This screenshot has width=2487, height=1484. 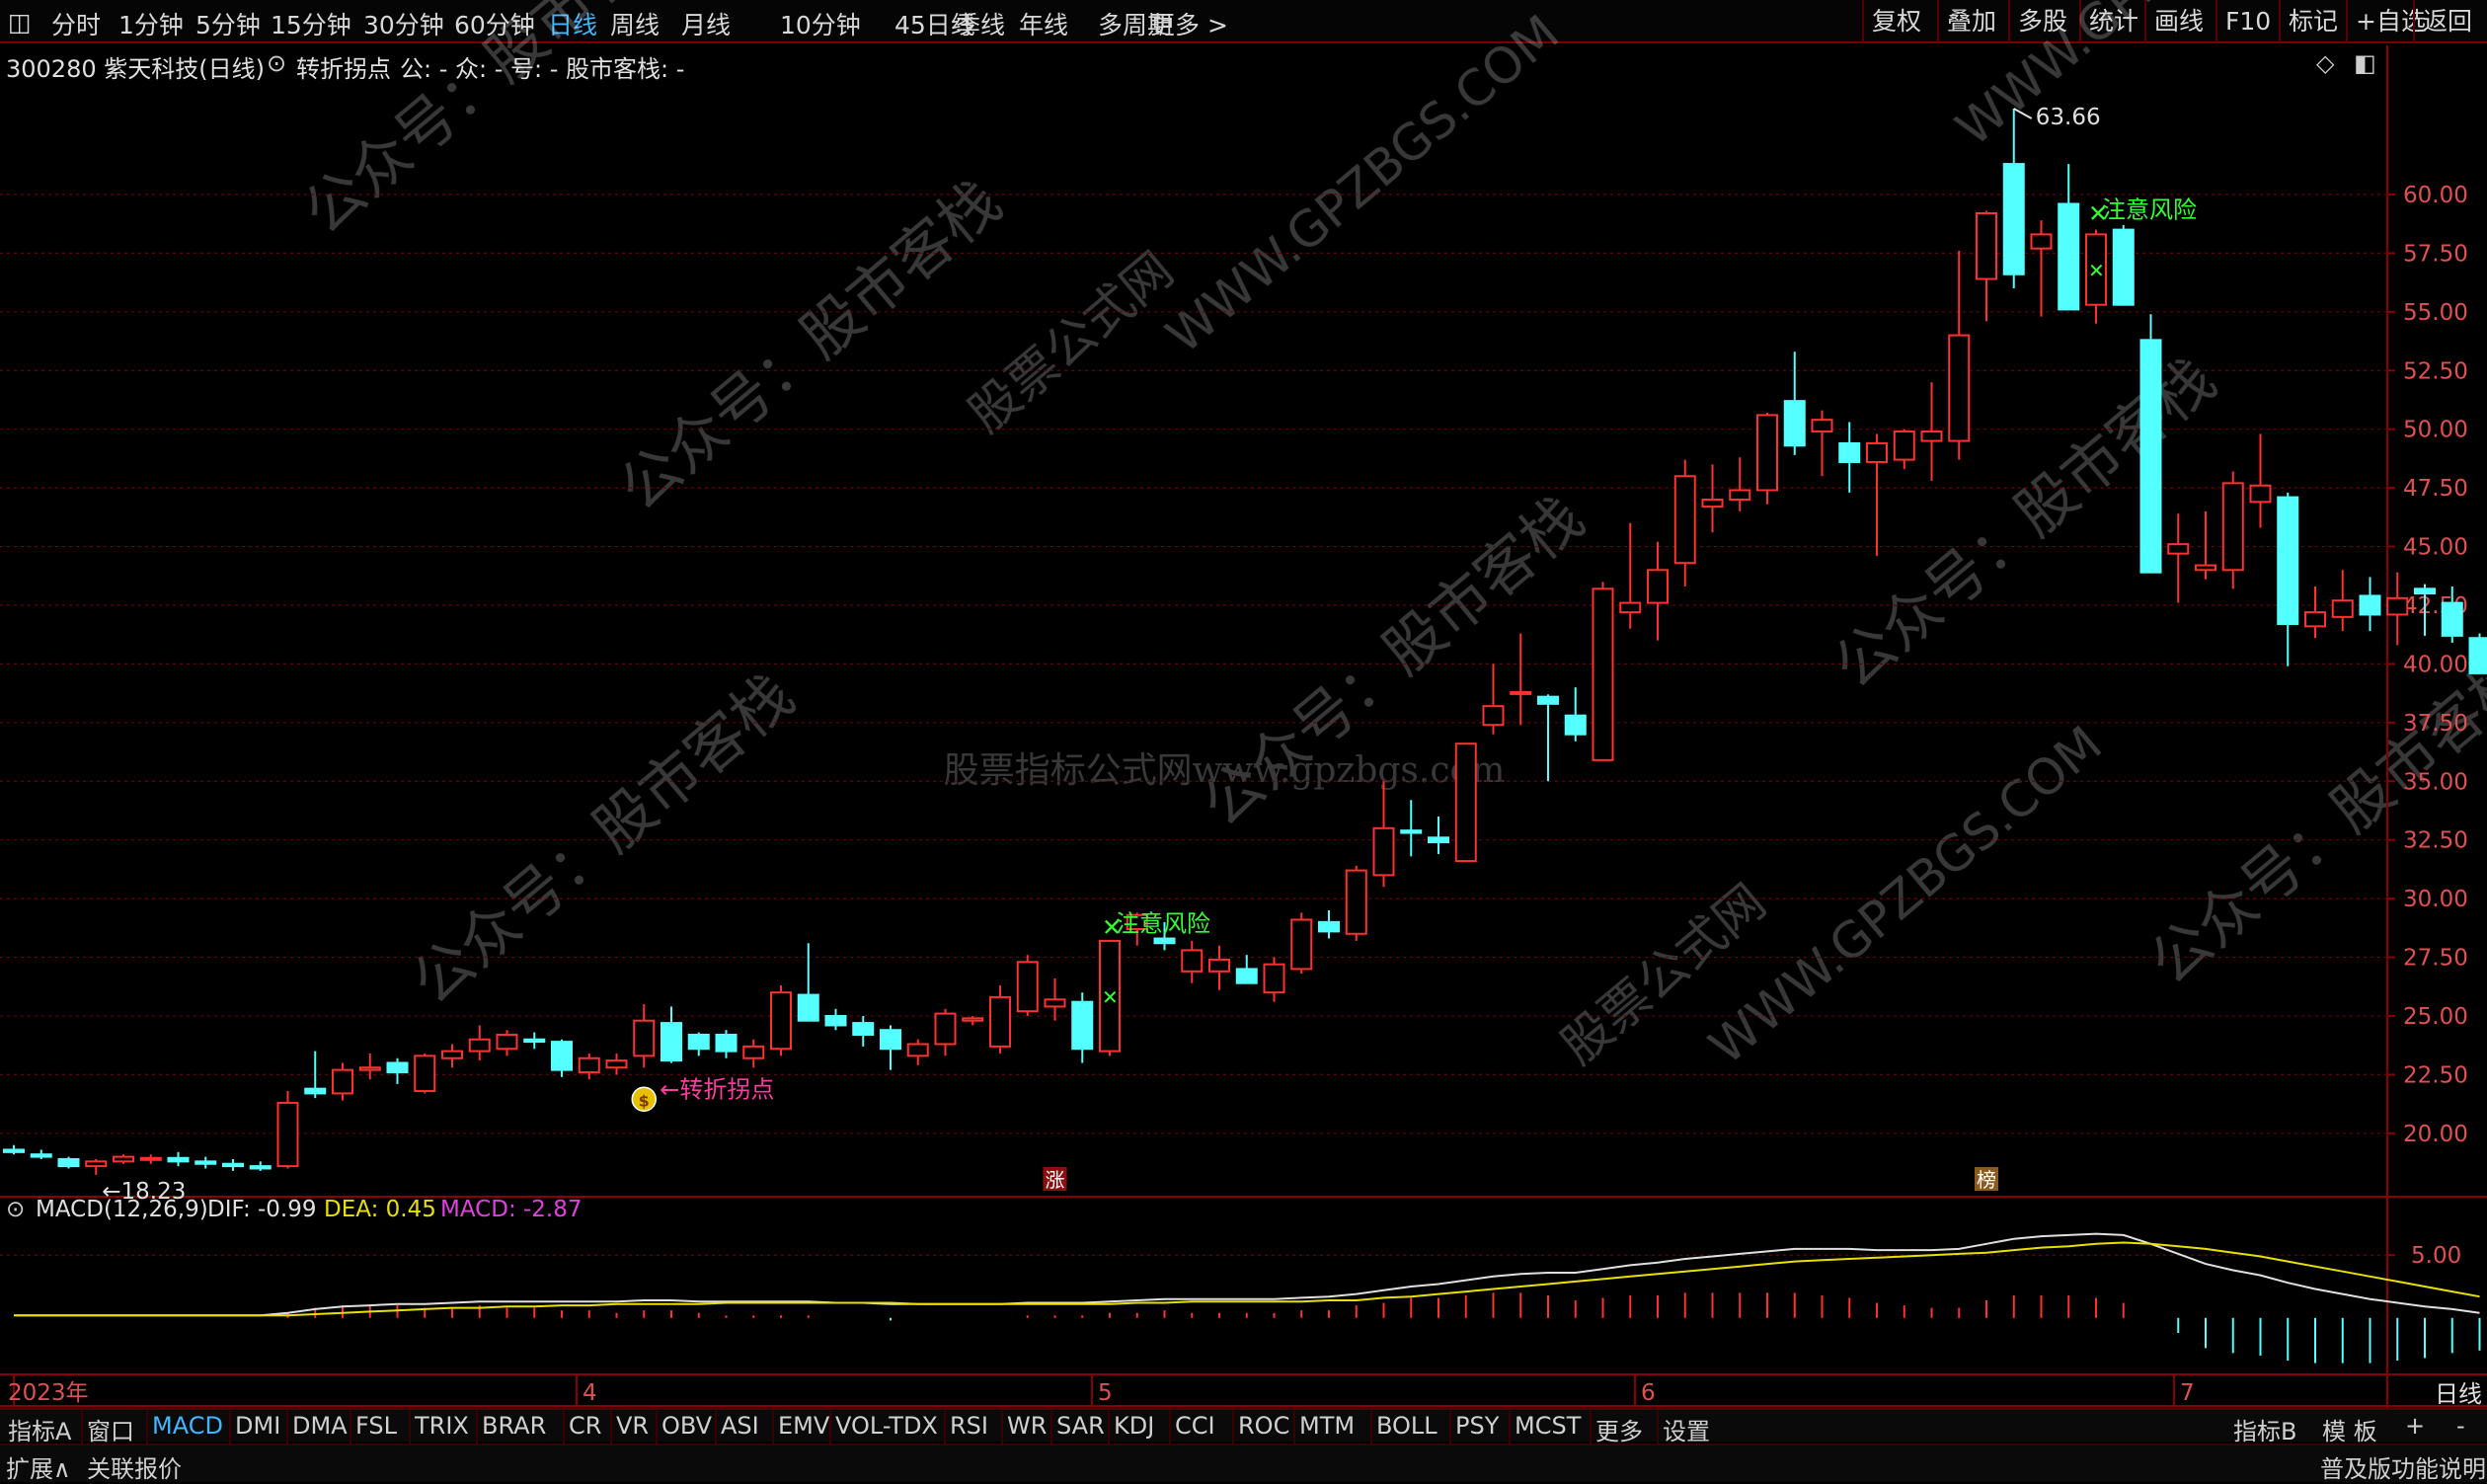 I want to click on y-tick-label-6: 35.00, so click(x=2436, y=782).